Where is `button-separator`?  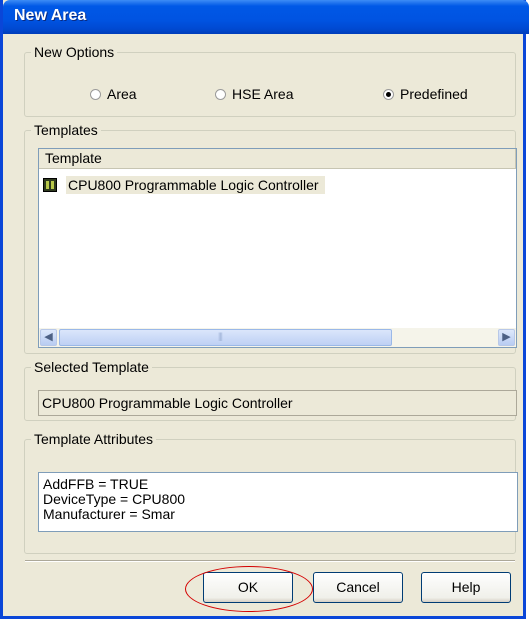 button-separator is located at coordinates (270, 561).